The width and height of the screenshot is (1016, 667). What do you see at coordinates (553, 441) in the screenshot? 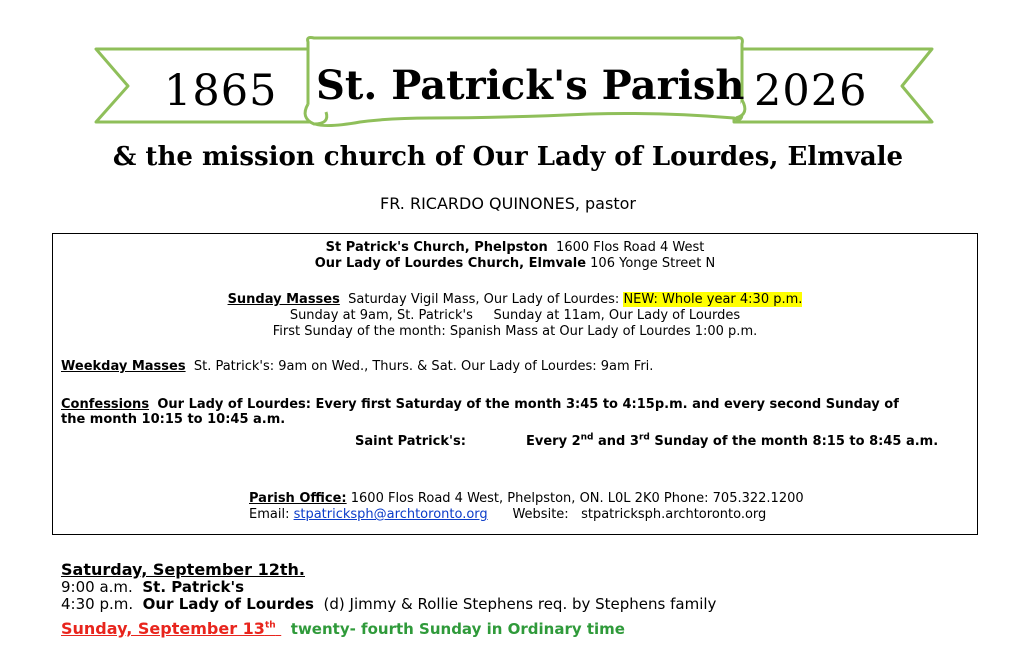
I see `confessions-sp-every: Every 2` at bounding box center [553, 441].